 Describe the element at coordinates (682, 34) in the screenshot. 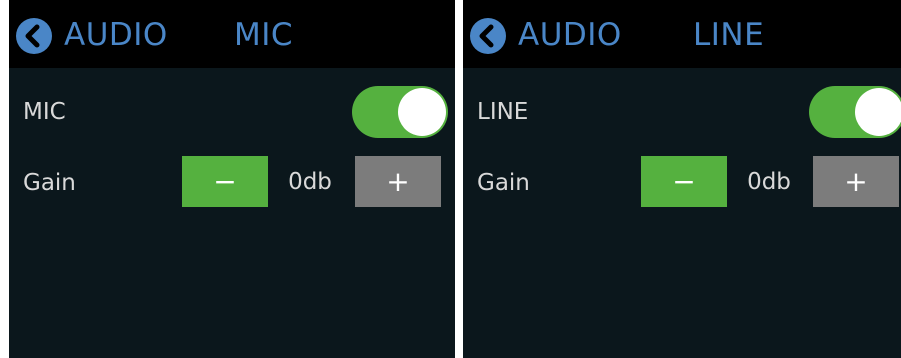

I see `header-bar: AUDIO LINE` at that location.